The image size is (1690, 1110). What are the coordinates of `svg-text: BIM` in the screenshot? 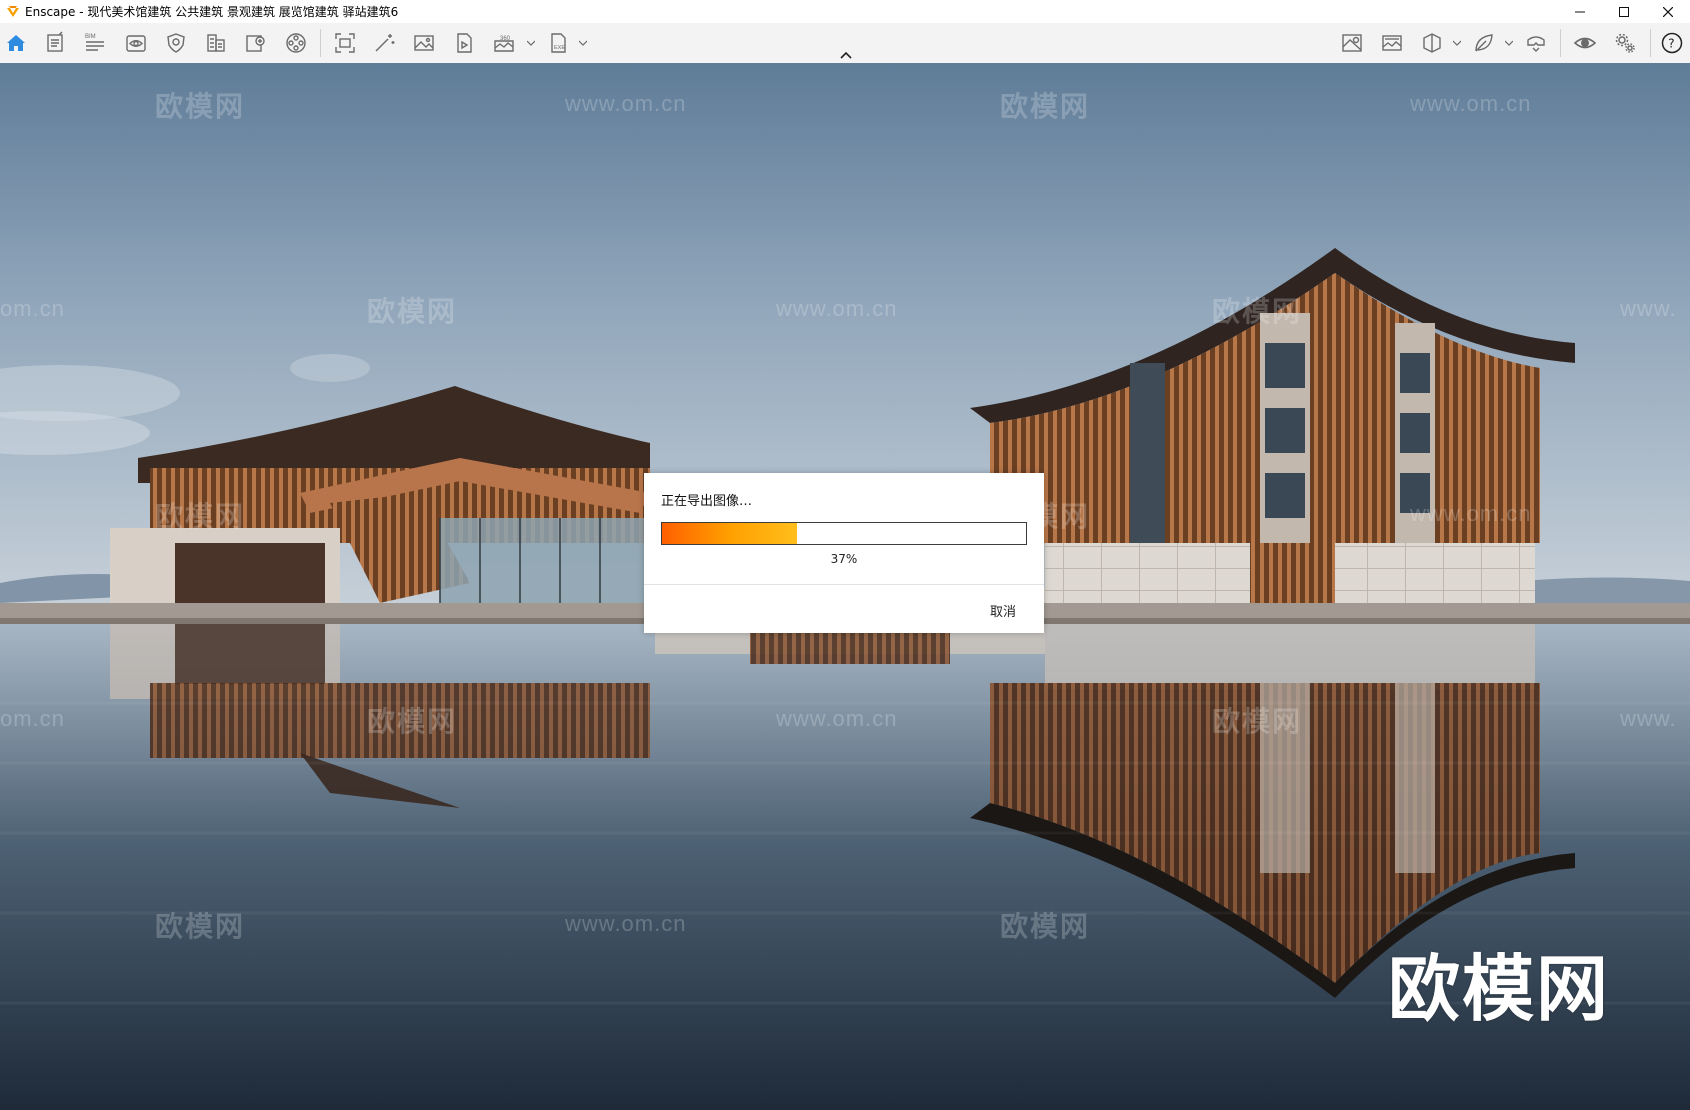 It's located at (90, 37).